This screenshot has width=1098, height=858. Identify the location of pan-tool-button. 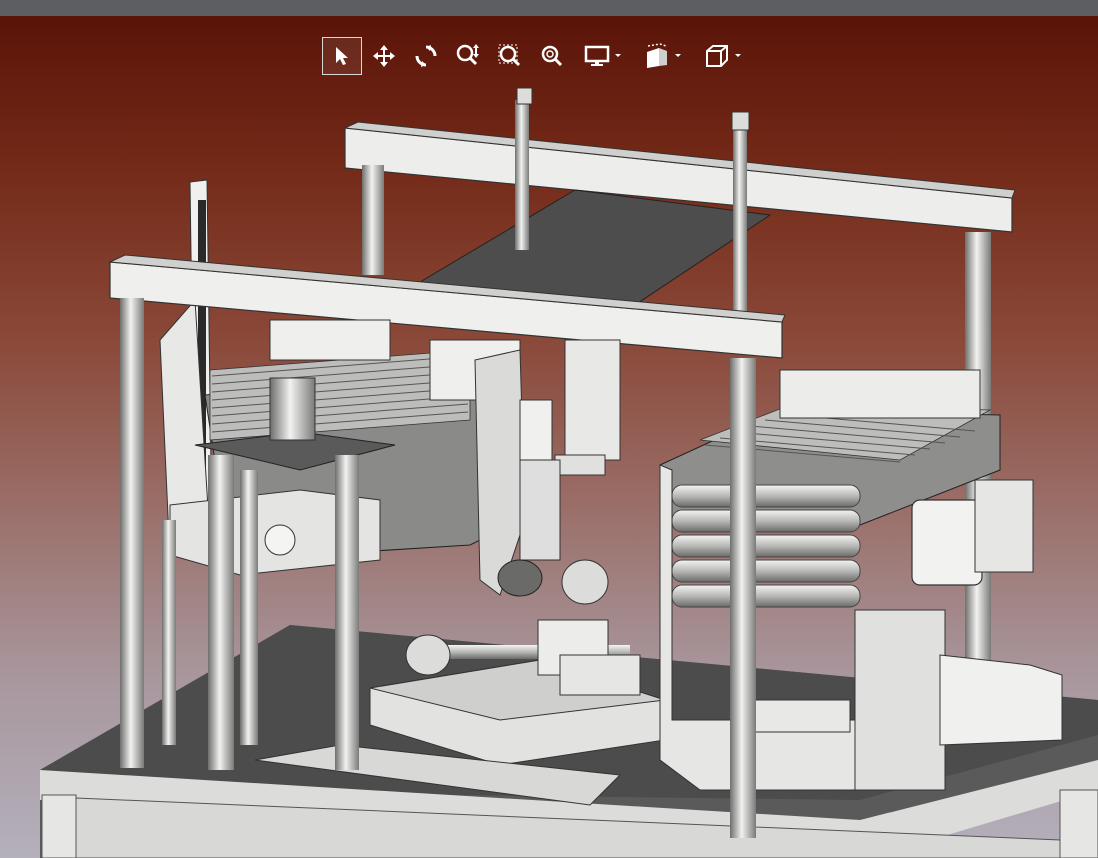
(384, 56).